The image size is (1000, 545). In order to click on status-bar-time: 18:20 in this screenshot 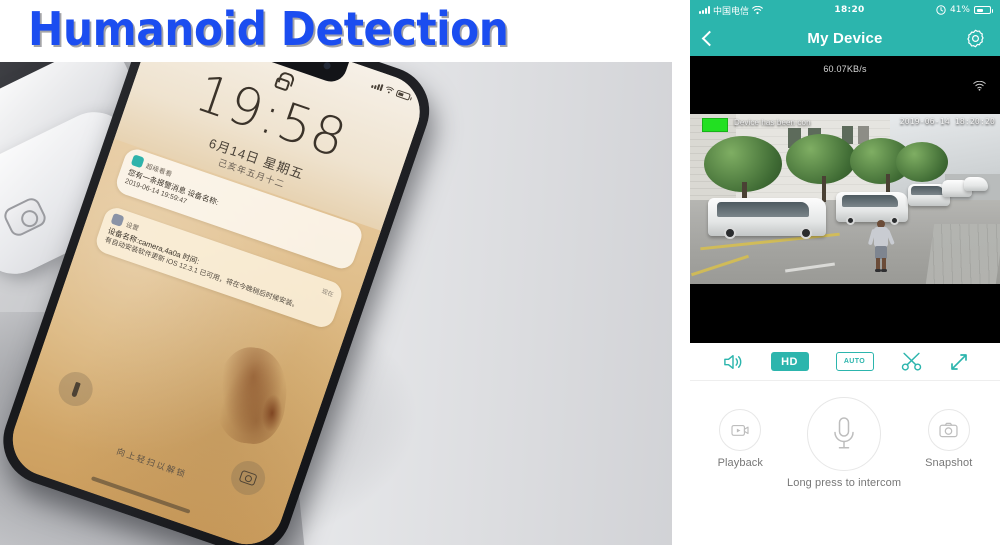, I will do `click(849, 10)`.